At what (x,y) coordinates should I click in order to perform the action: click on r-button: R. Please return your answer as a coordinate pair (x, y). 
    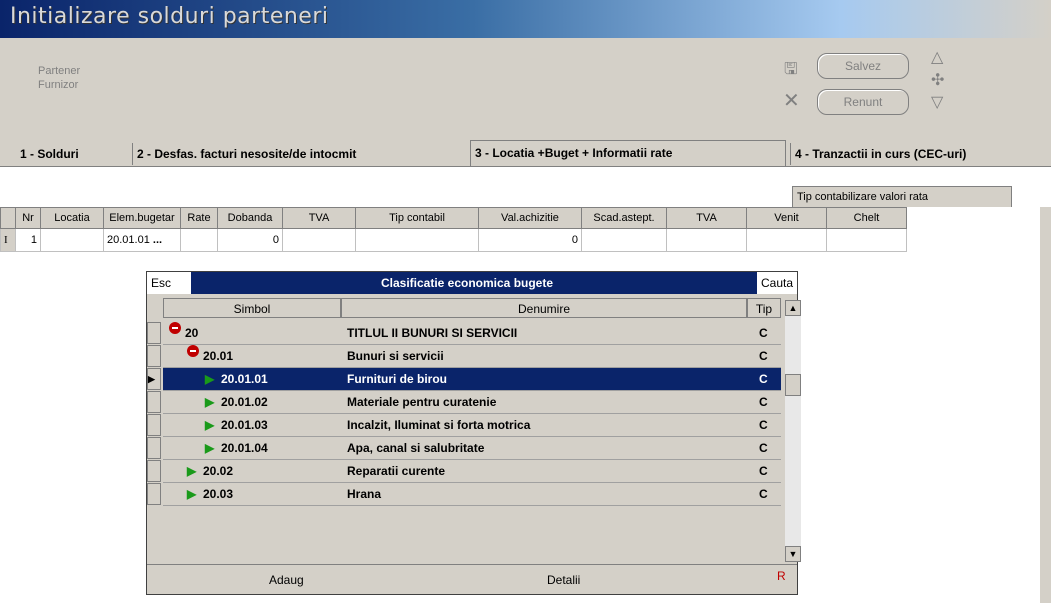
    Looking at the image, I should click on (781, 576).